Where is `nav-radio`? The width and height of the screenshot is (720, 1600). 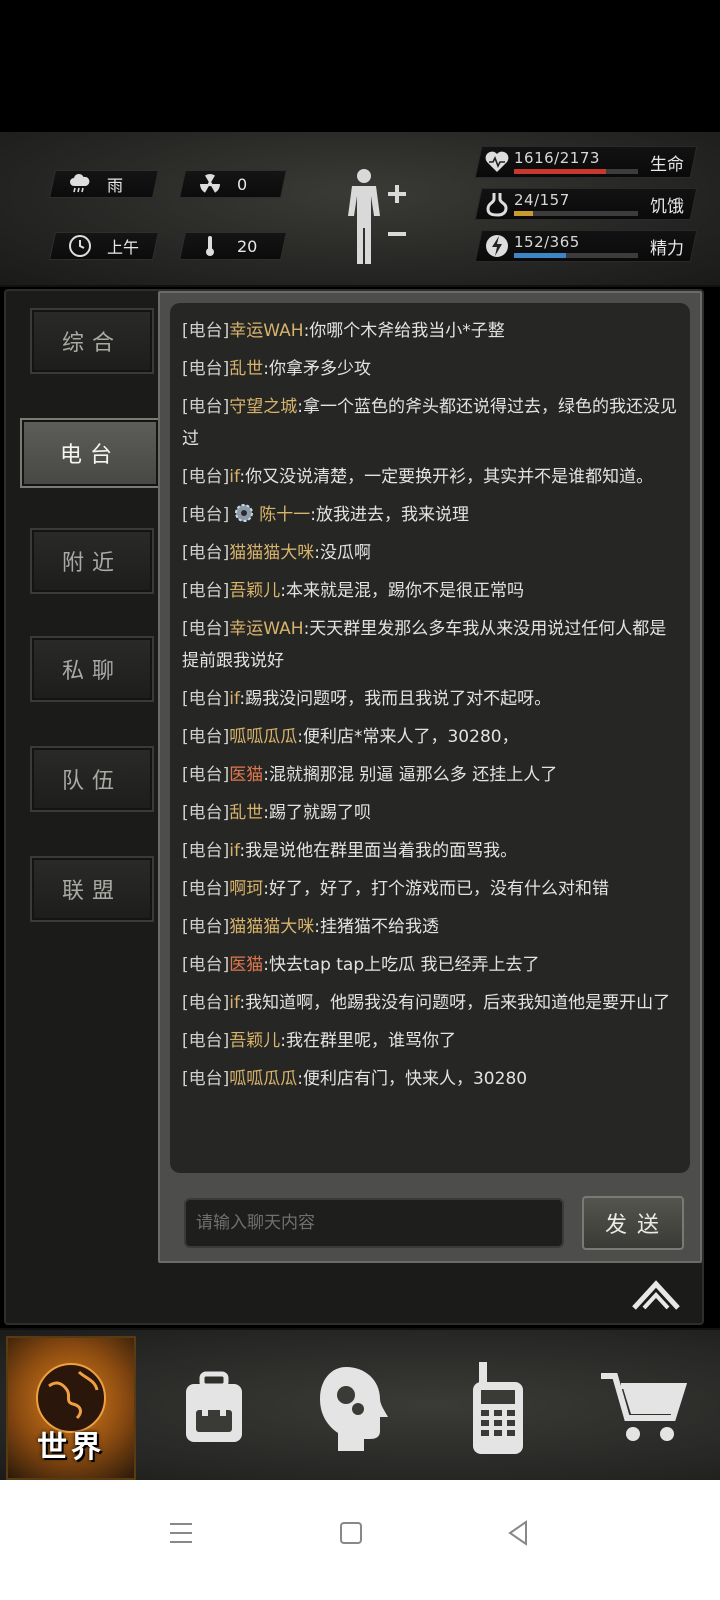
nav-radio is located at coordinates (498, 1408).